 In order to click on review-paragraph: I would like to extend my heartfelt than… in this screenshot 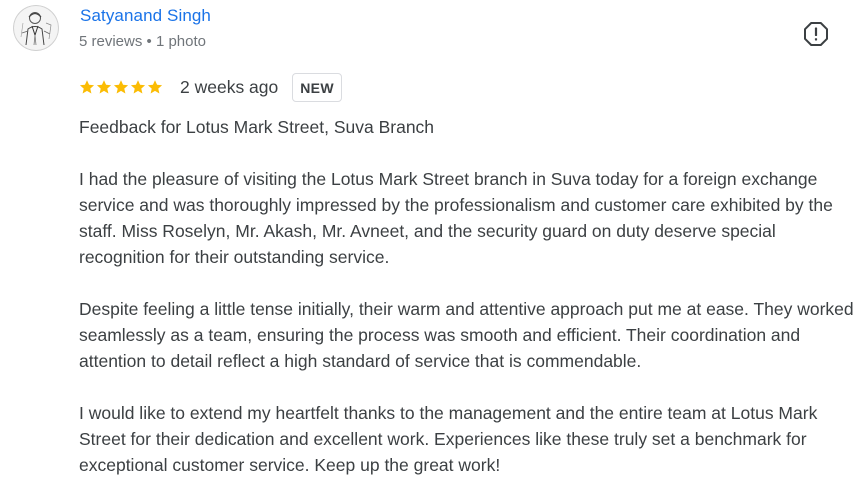, I will do `click(448, 439)`.